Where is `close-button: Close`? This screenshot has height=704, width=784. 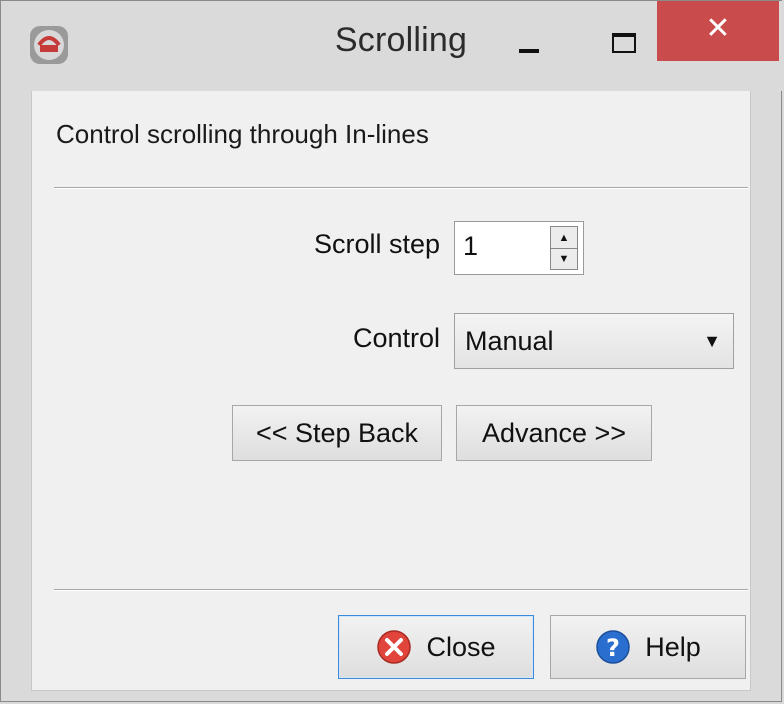 close-button: Close is located at coordinates (436, 647).